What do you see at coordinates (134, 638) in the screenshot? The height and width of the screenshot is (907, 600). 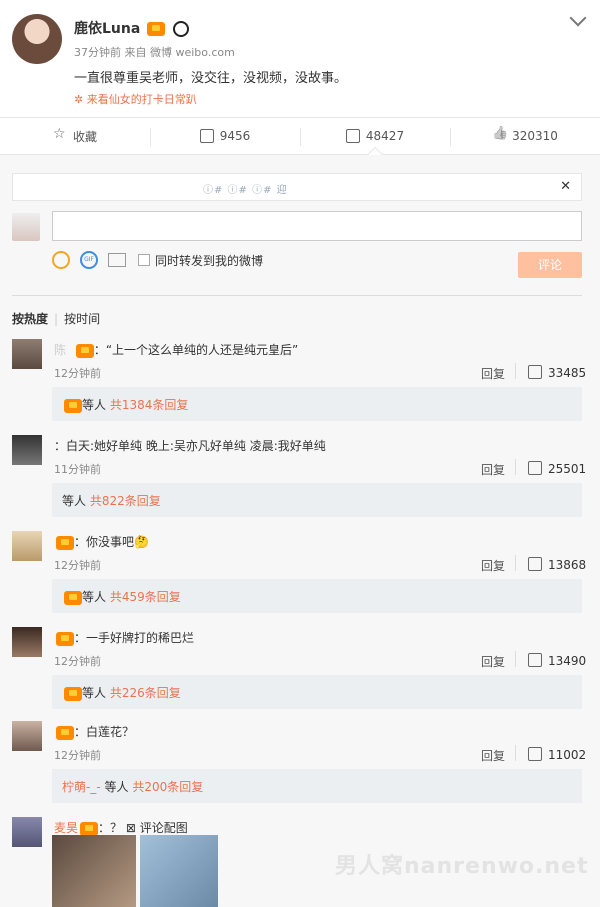 I see `comment-text: ：一手好牌打的稀巴烂` at bounding box center [134, 638].